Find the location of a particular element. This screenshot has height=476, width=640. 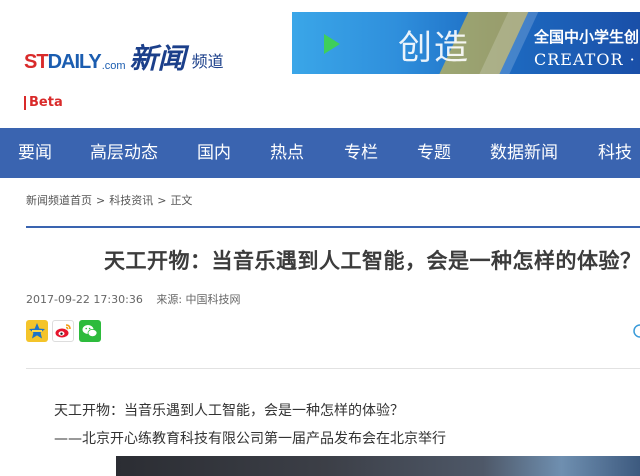

banner-chuangzao-text: 创造 is located at coordinates (434, 48).